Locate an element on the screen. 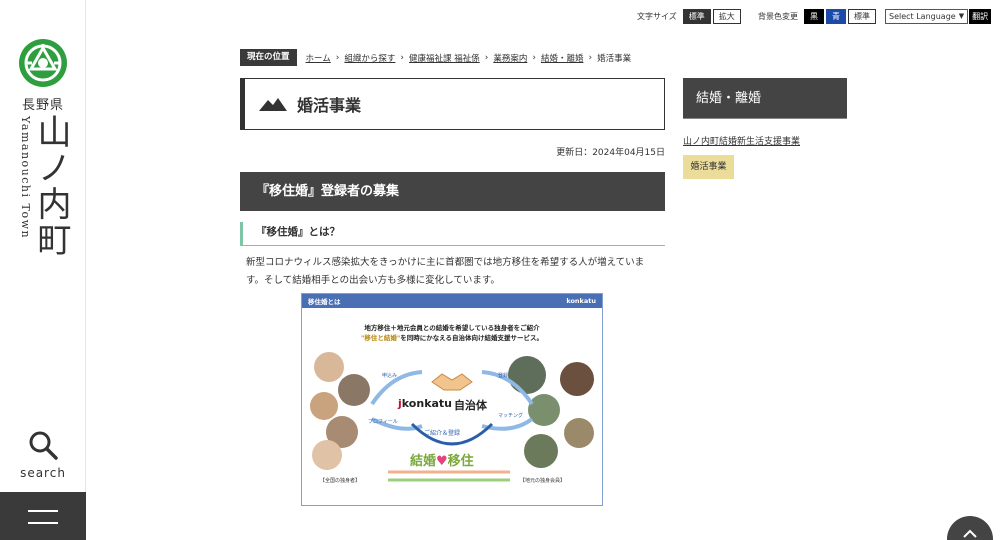 The width and height of the screenshot is (1000, 540). infographic-header-brand: konkatu is located at coordinates (581, 301).